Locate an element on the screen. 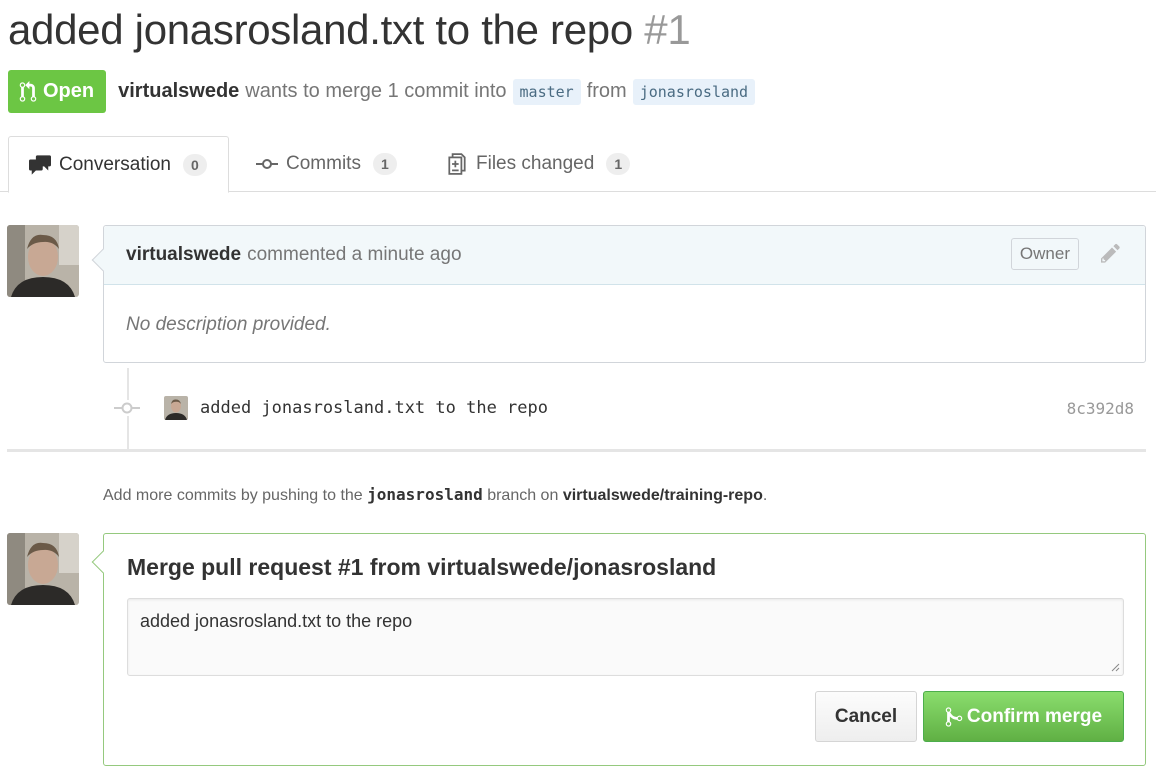 This screenshot has width=1156, height=775. merge-message-text: added jonasrosland.txt to the repo is located at coordinates (276, 621).